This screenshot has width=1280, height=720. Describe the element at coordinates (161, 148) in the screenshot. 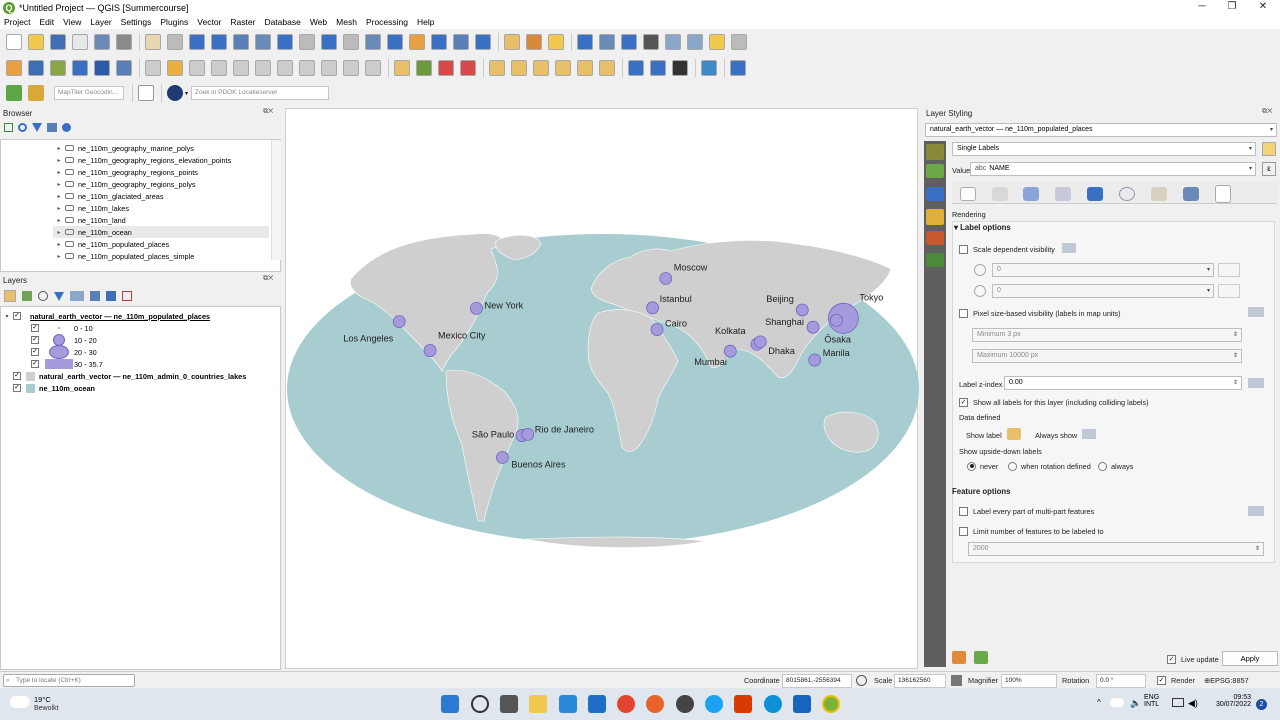

I see `browser-item: ▸ ne_110m_geography_marine_polys` at that location.